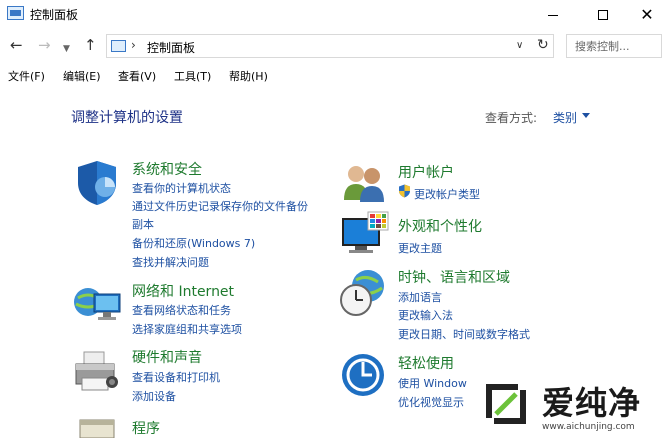 The image size is (668, 438). What do you see at coordinates (167, 357) in the screenshot?
I see `category-hardware-title: 硬件和声音` at bounding box center [167, 357].